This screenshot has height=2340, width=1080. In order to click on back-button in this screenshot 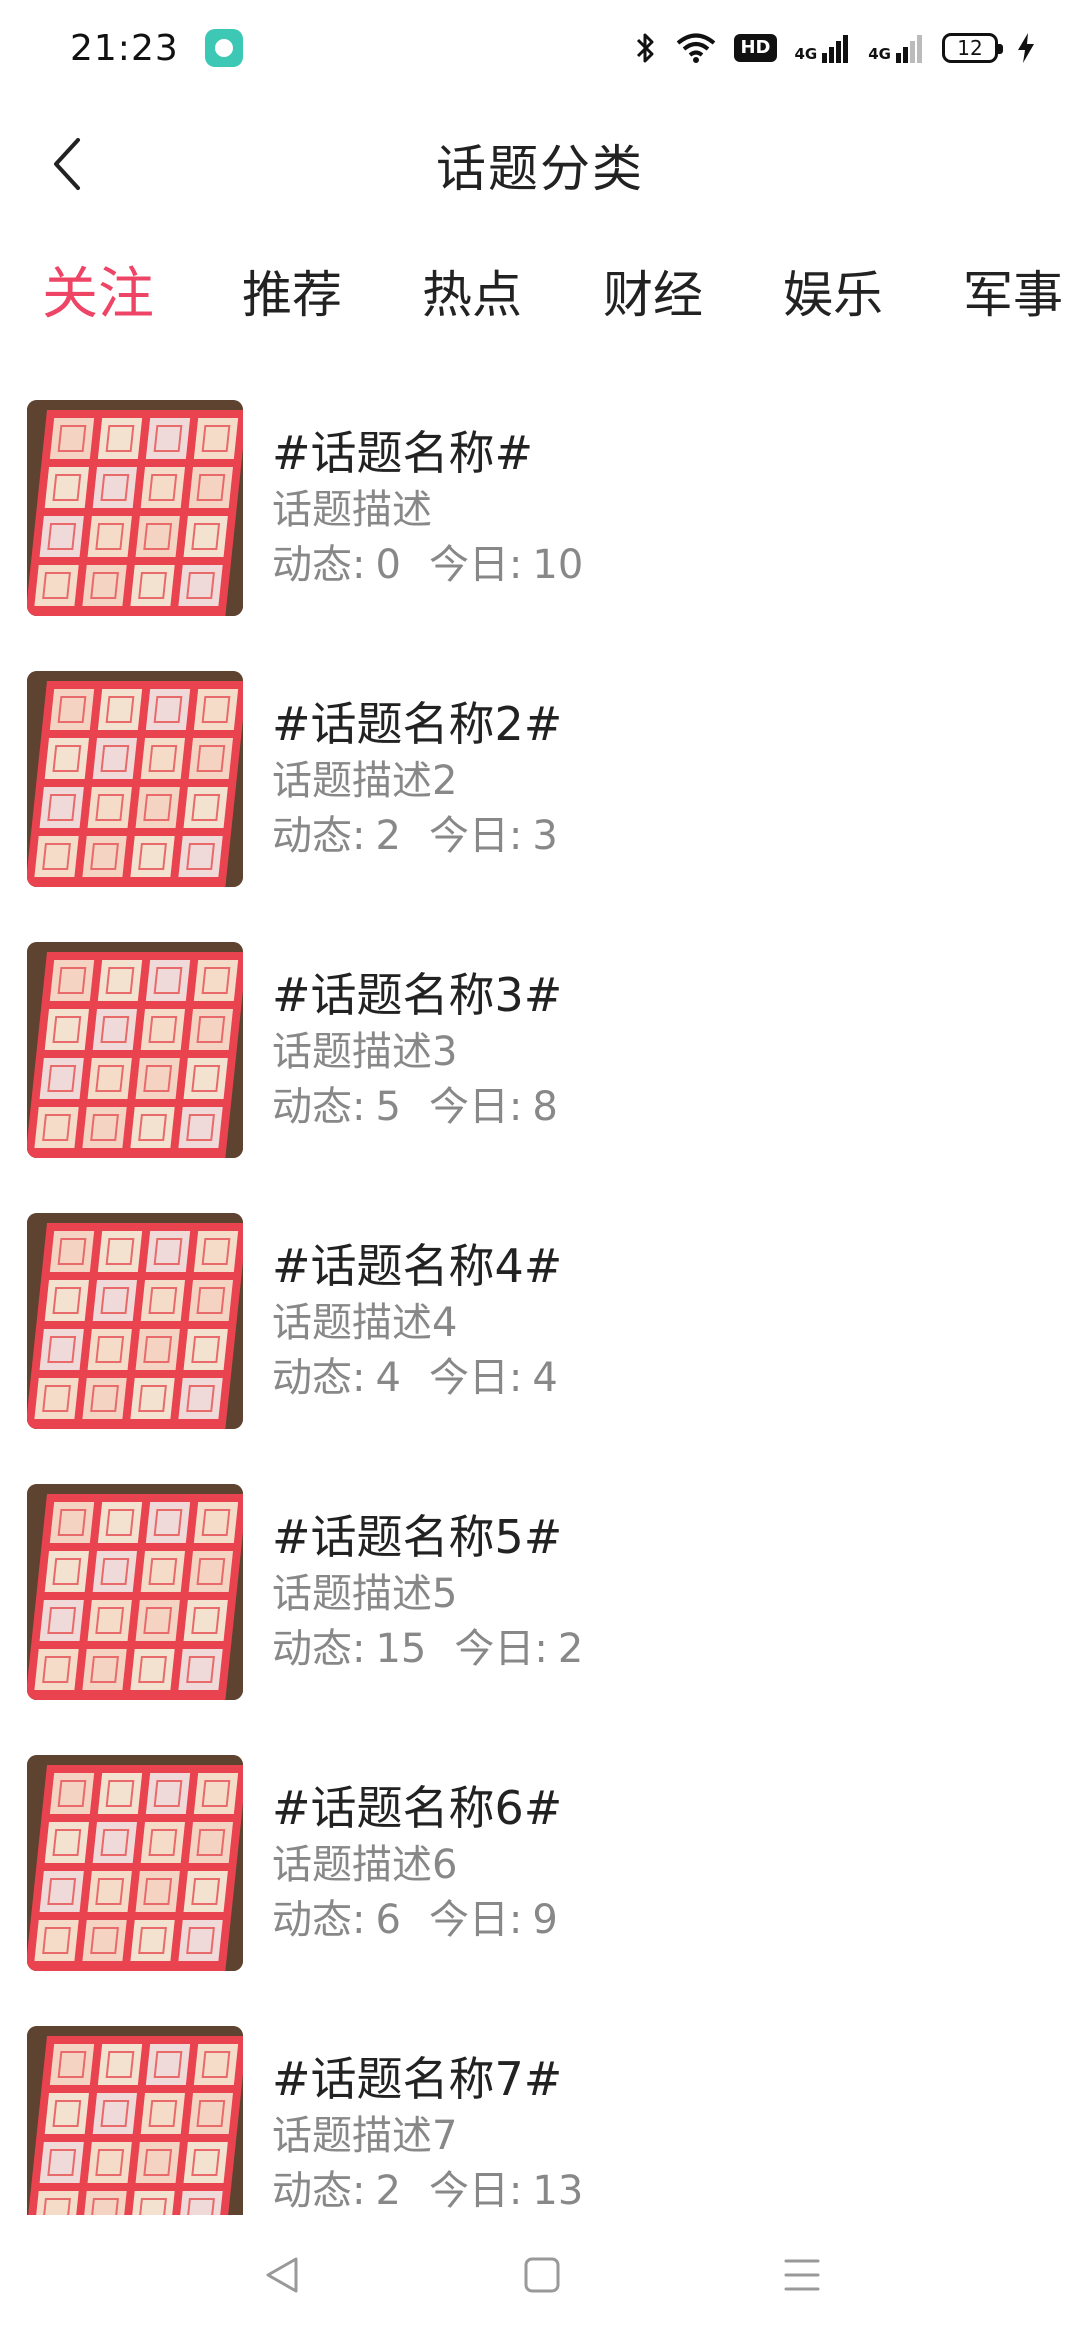, I will do `click(68, 164)`.